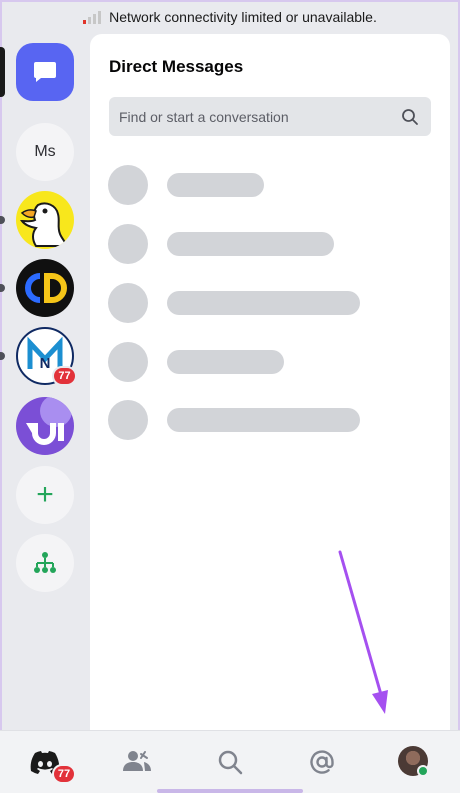  I want to click on nav-friends, so click(137, 762).